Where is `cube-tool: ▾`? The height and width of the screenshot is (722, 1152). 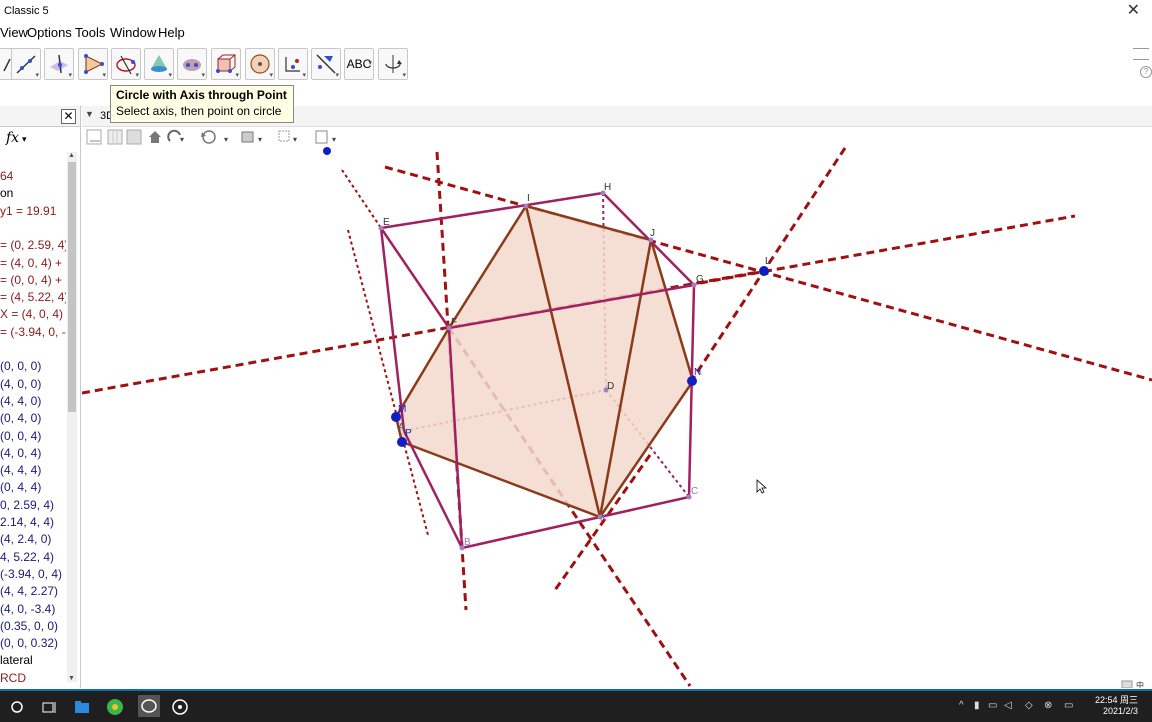
cube-tool: ▾ is located at coordinates (226, 64).